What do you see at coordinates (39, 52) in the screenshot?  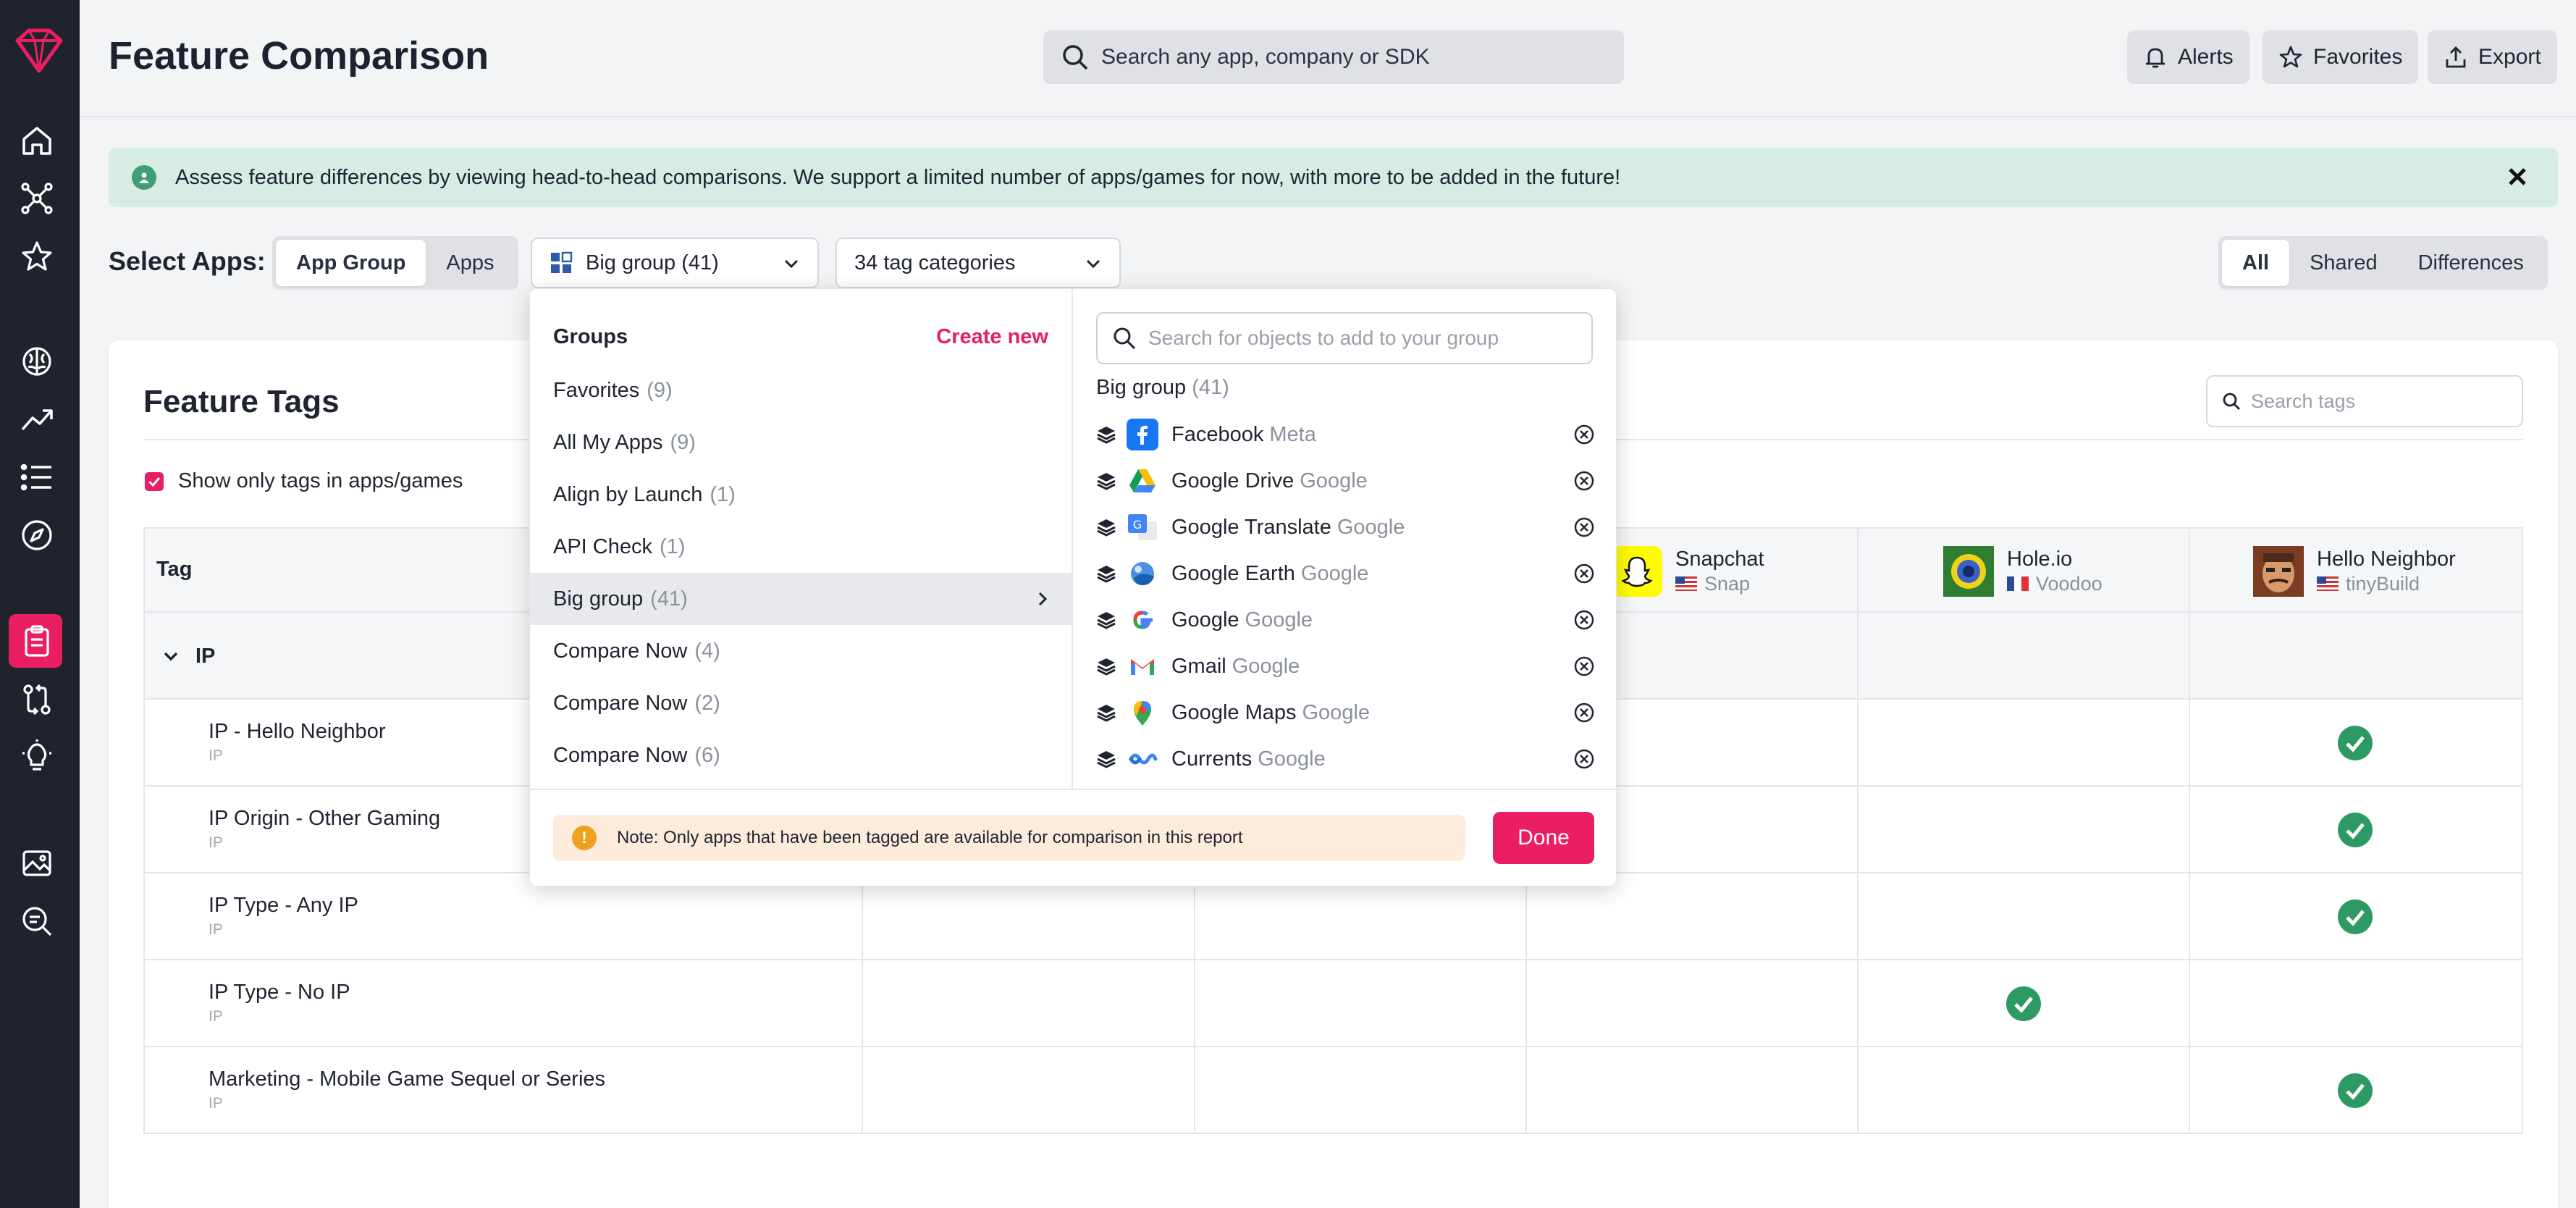 I see `logo-gem-icon` at bounding box center [39, 52].